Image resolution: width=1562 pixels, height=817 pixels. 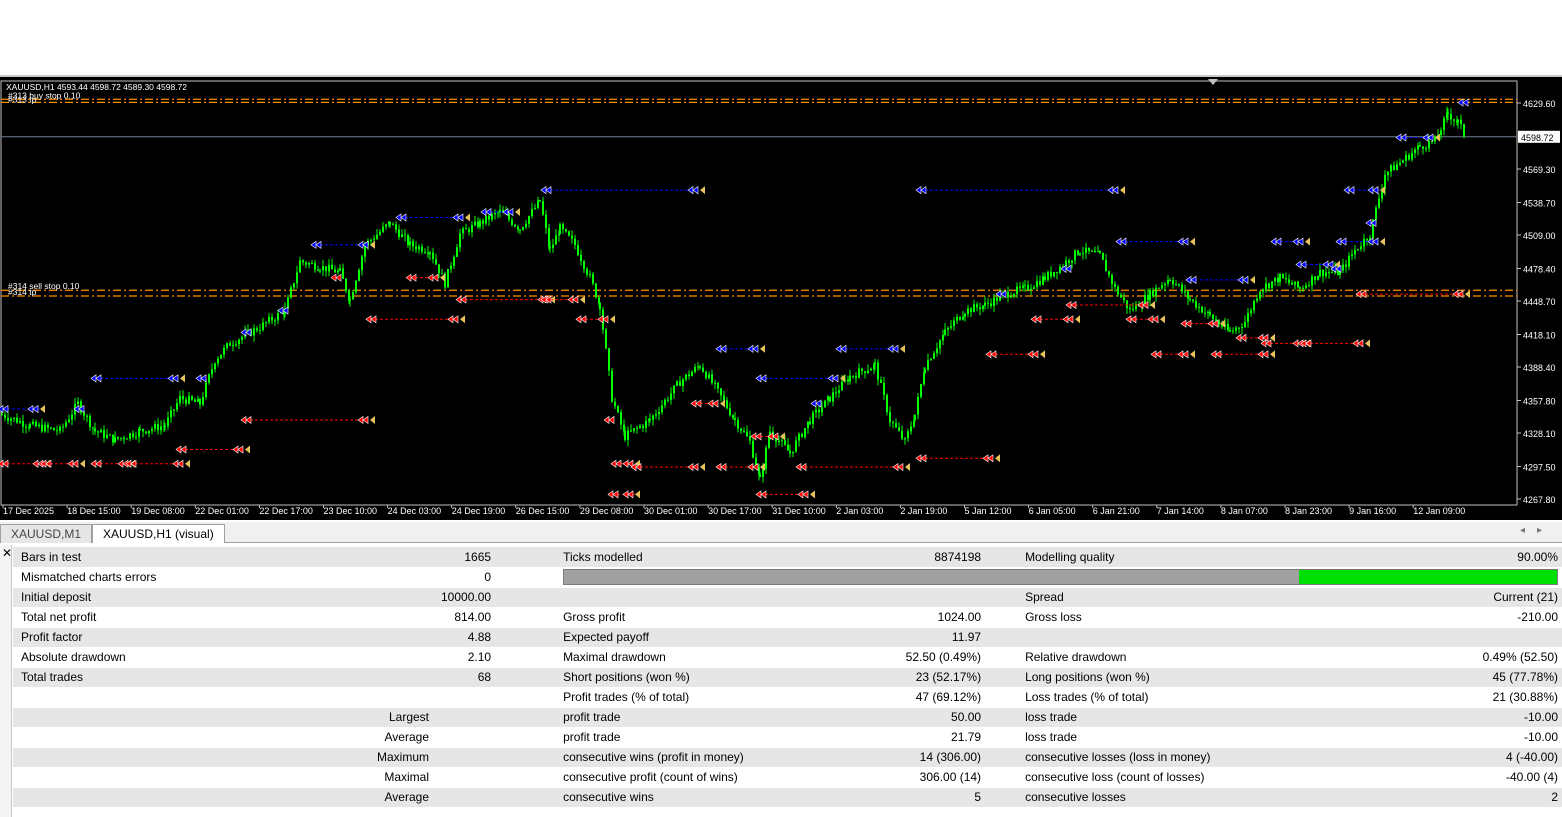 What do you see at coordinates (667, 637) in the screenshot?
I see `report-cell: Expected payoff` at bounding box center [667, 637].